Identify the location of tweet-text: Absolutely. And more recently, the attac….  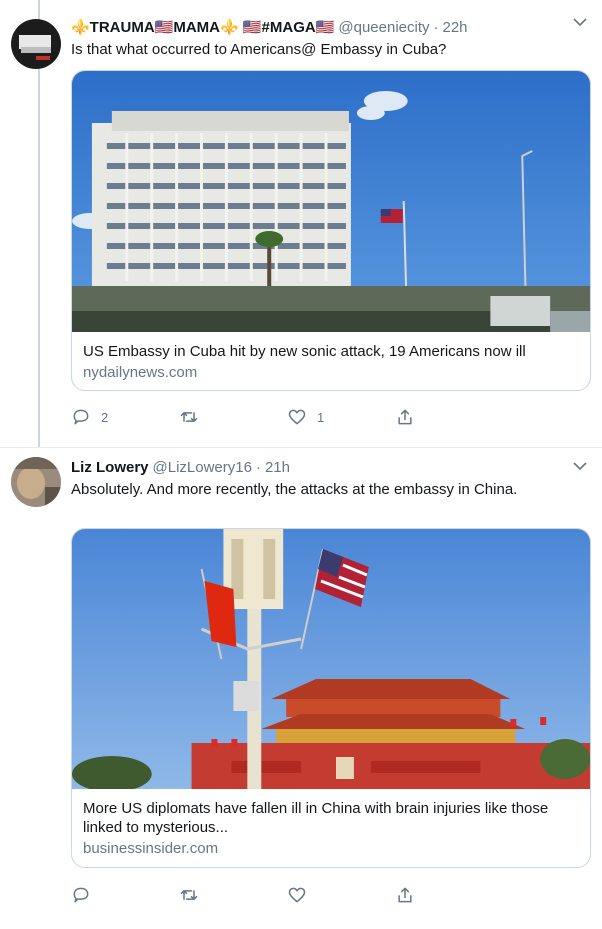
(294, 489).